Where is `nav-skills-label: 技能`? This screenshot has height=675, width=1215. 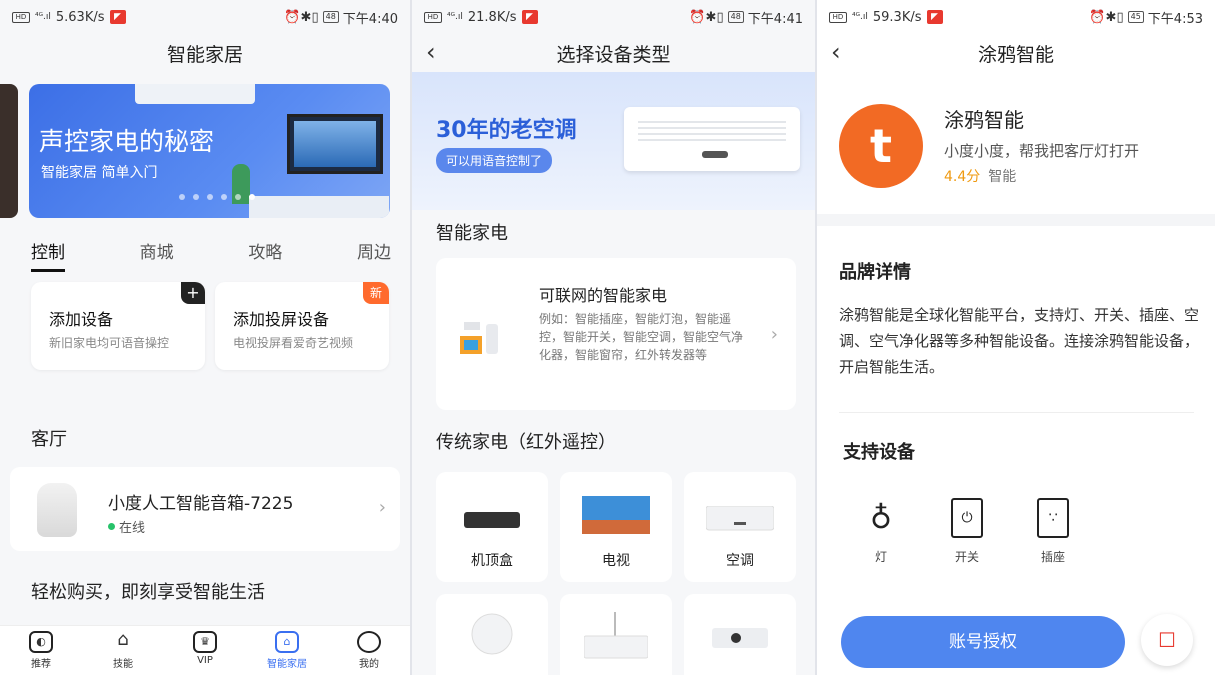
nav-skills-label: 技能 is located at coordinates (123, 664).